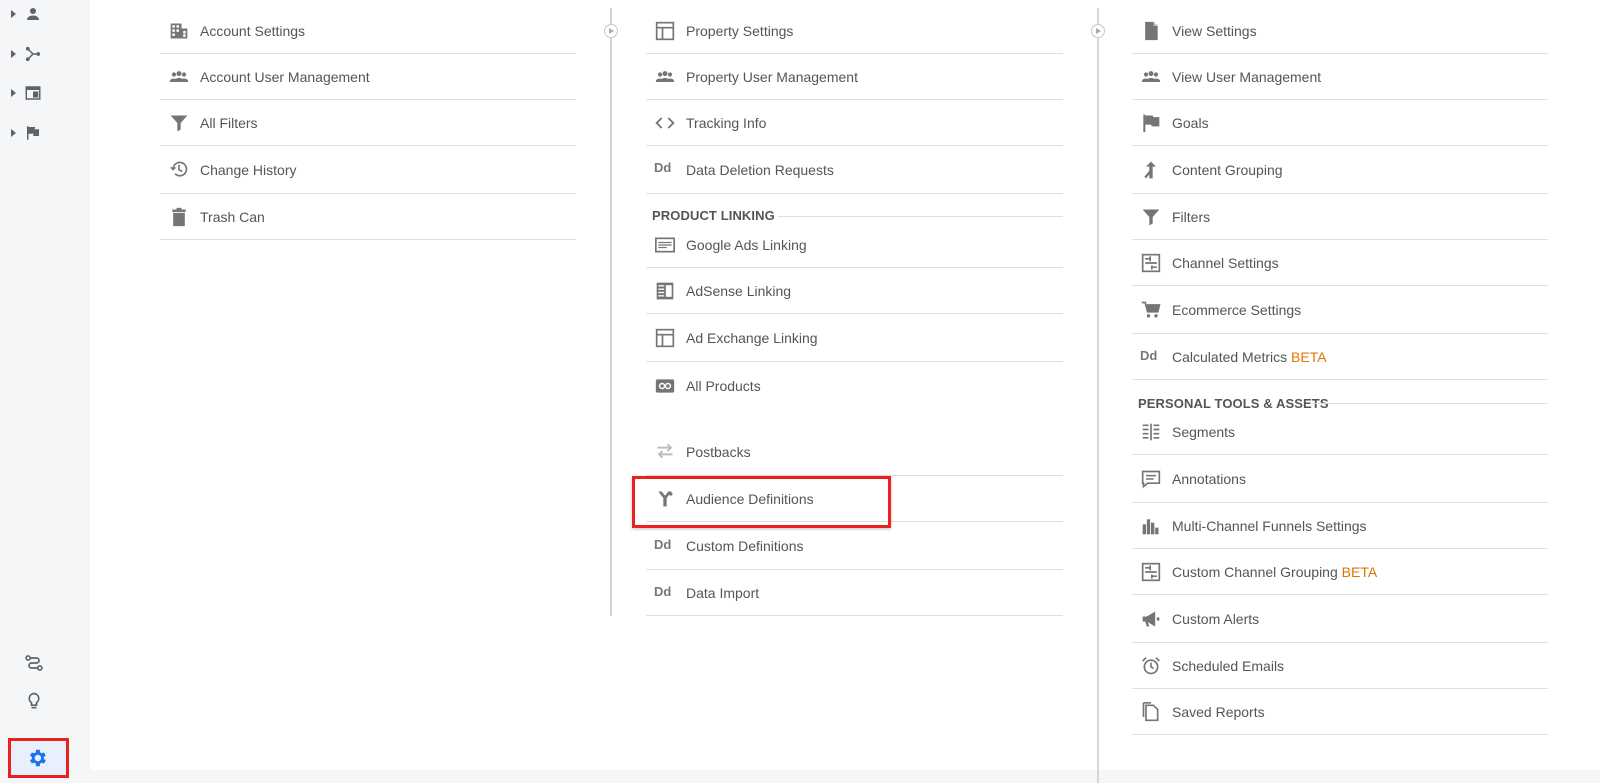 Image resolution: width=1600 pixels, height=783 pixels. What do you see at coordinates (1340, 31) in the screenshot?
I see `menu-item-view-settings: View Settings` at bounding box center [1340, 31].